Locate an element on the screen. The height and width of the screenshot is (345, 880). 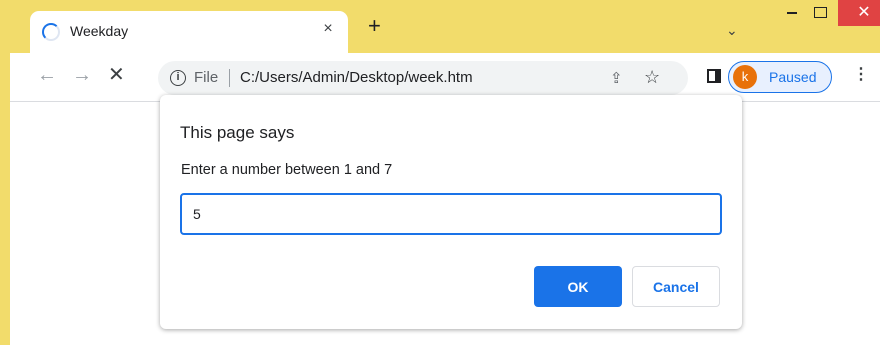
scheme-divider is located at coordinates (229, 78).